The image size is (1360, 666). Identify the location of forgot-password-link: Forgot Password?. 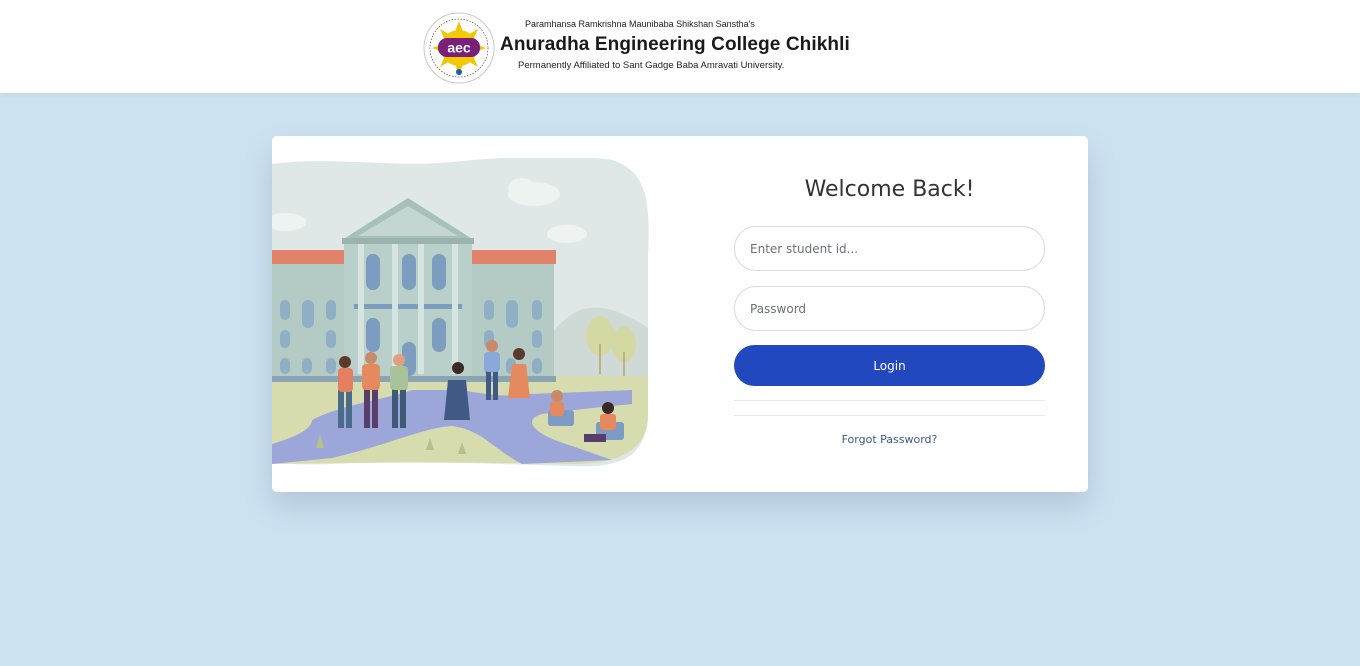
(889, 439).